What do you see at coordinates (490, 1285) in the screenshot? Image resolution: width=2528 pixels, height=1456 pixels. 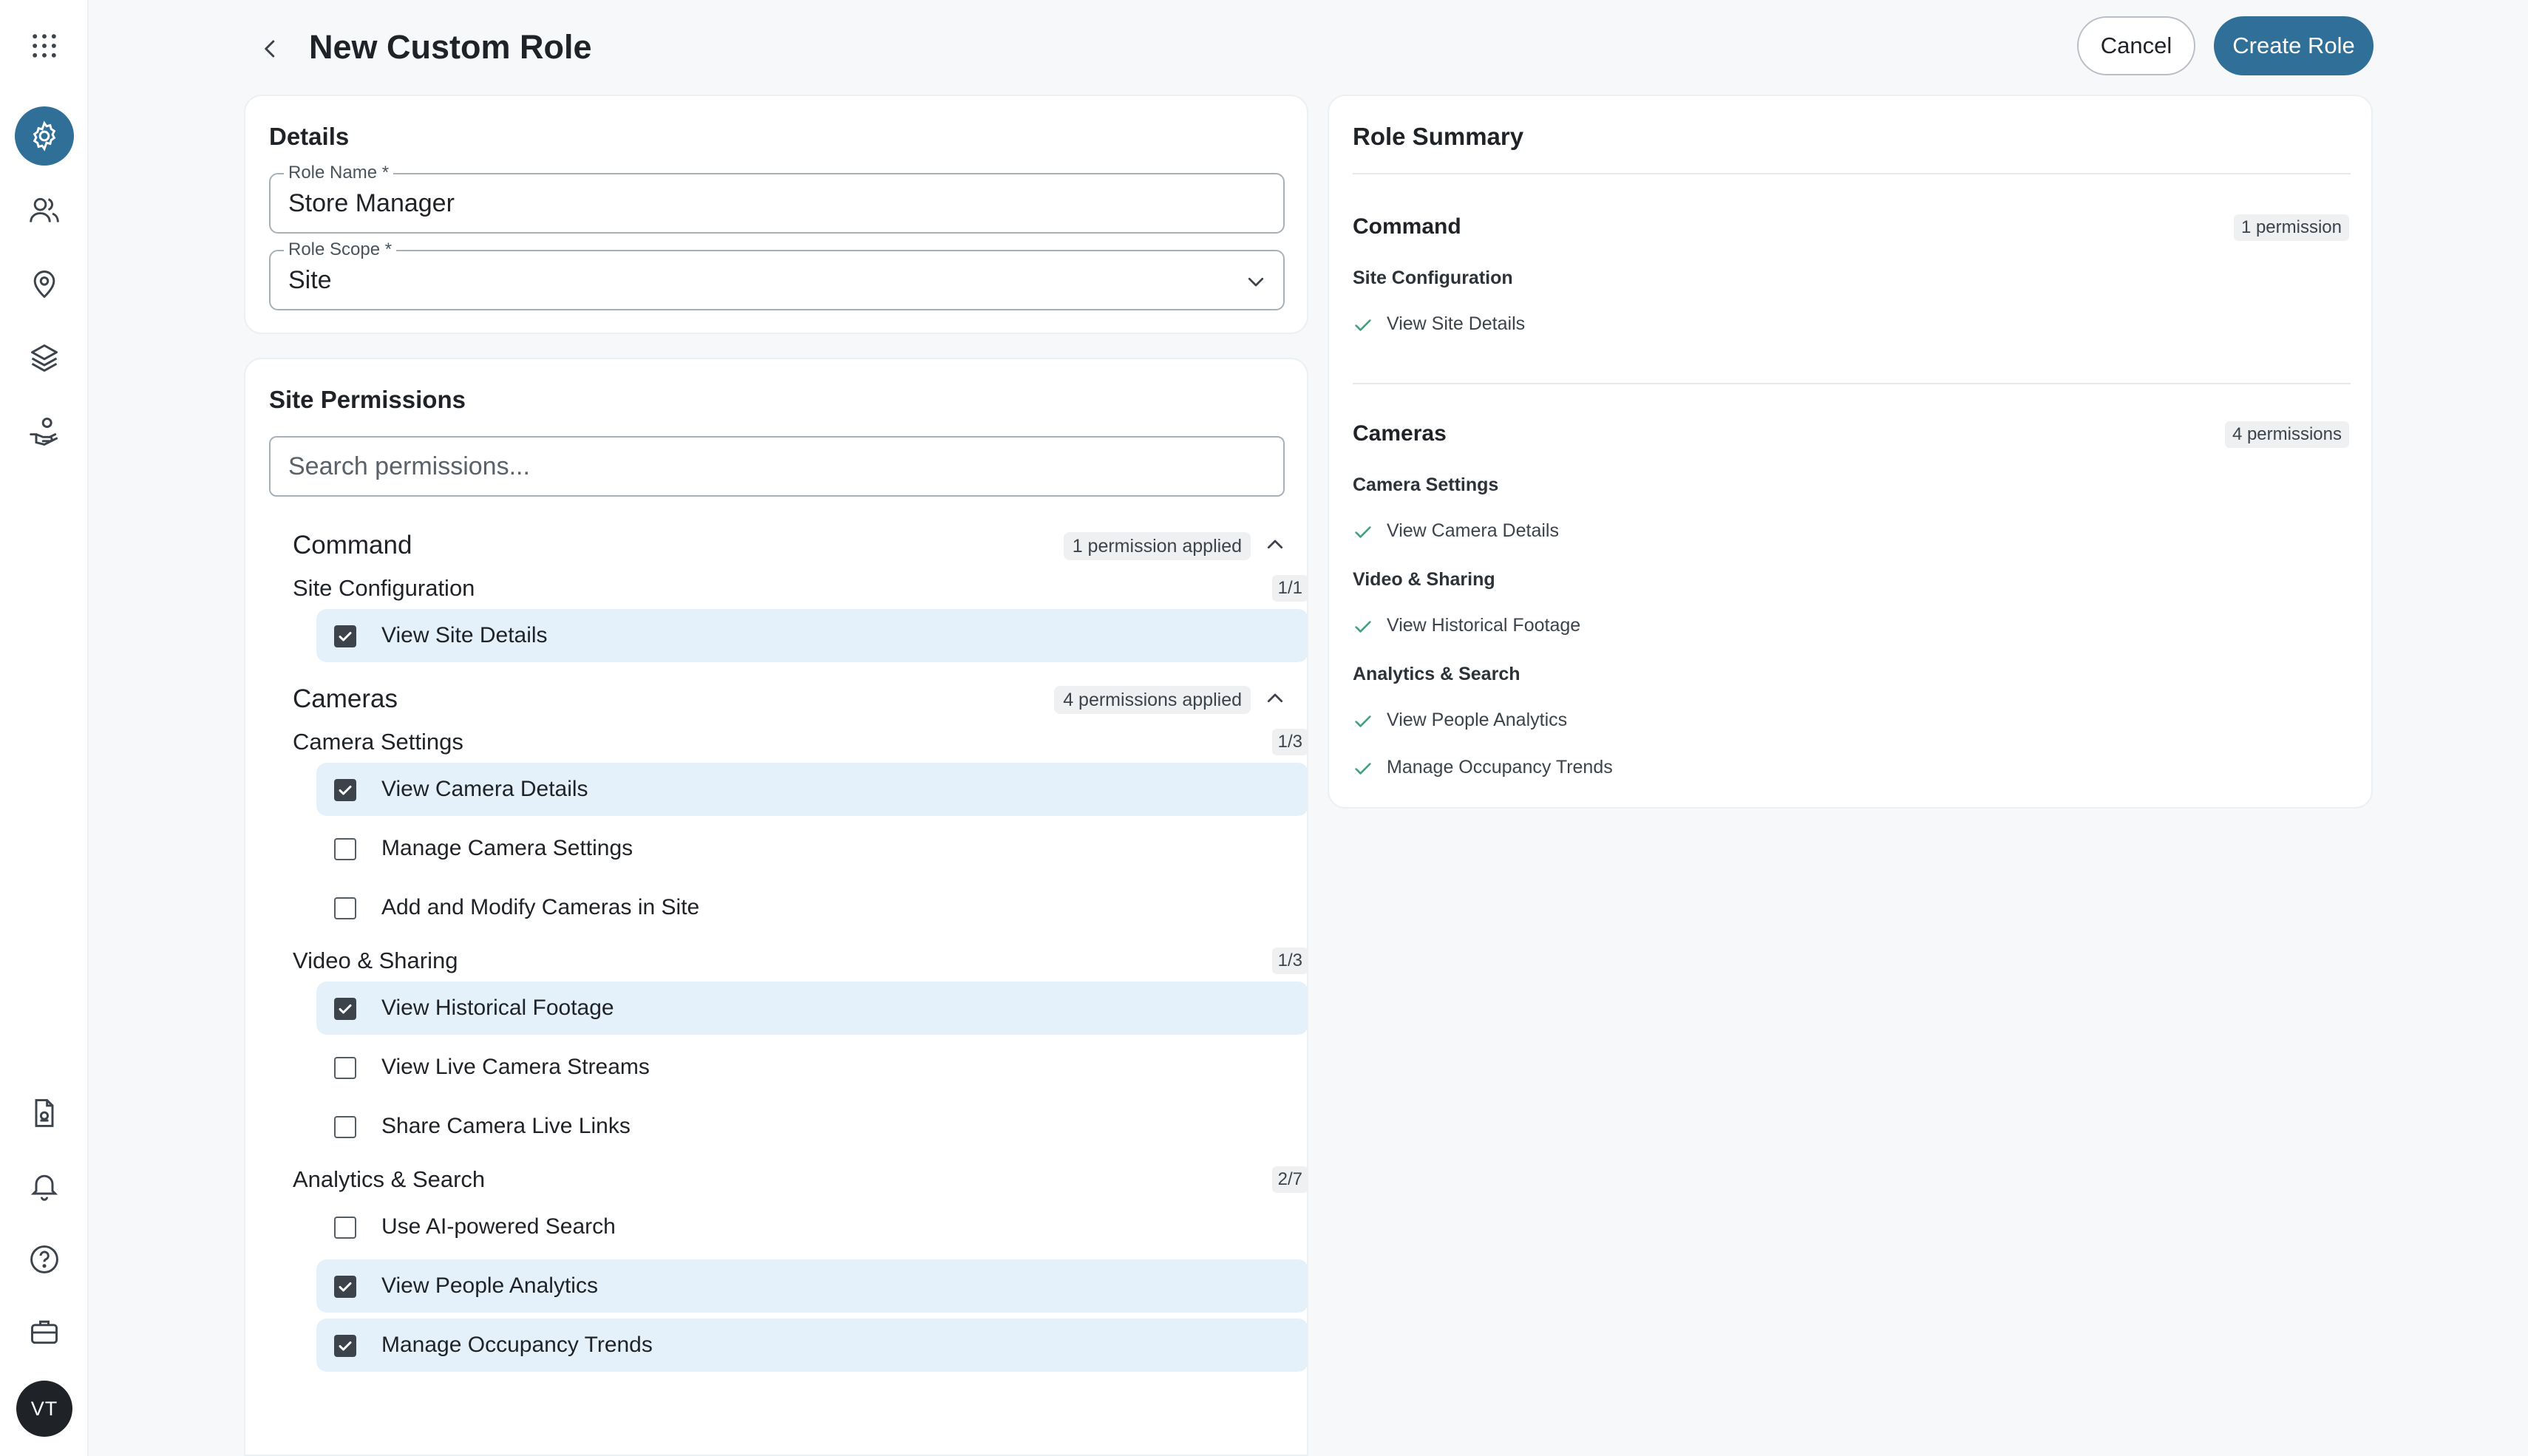 I see `permission-label: View People Analytics` at bounding box center [490, 1285].